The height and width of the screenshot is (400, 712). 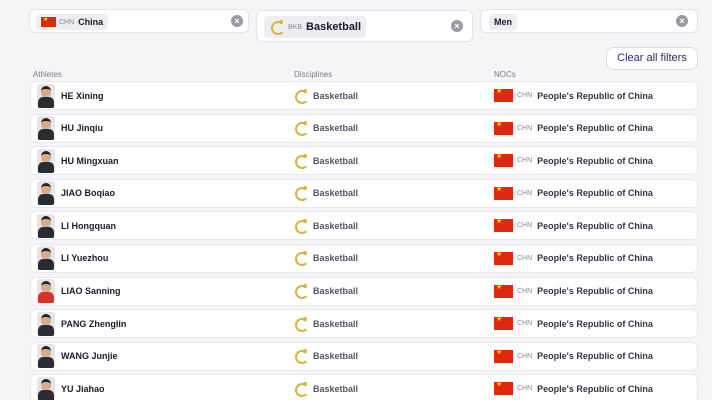 I want to click on athlete-name: LIAO Sanning, so click(x=91, y=291).